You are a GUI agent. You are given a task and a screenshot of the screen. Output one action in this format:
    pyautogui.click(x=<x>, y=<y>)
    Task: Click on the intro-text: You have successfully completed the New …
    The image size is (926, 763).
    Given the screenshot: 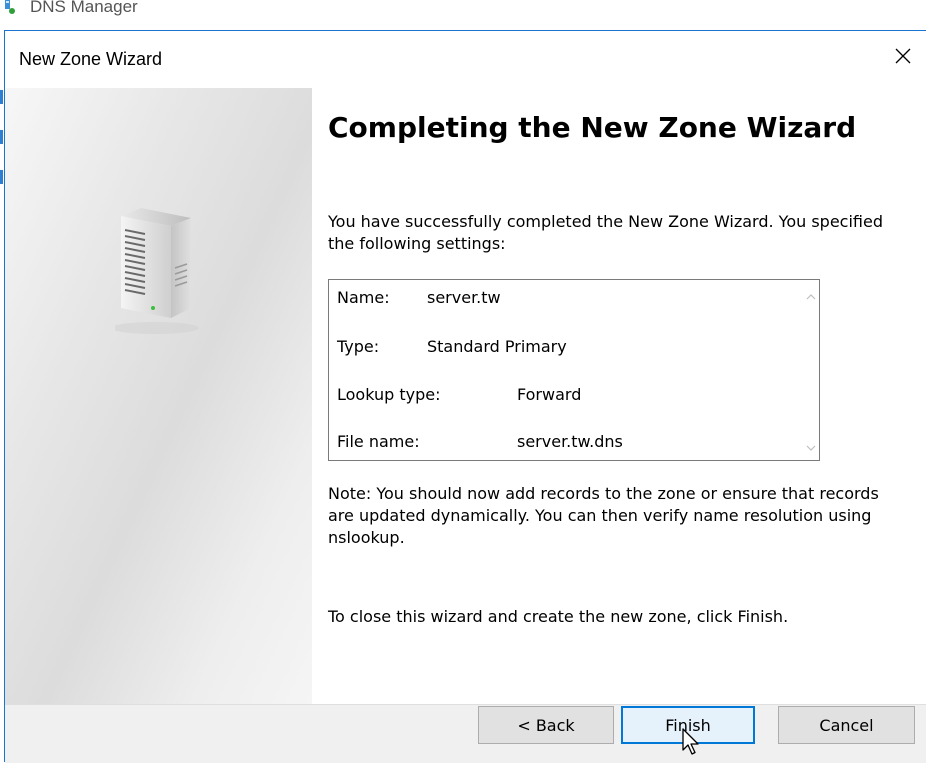 What is the action you would take?
    pyautogui.click(x=605, y=232)
    